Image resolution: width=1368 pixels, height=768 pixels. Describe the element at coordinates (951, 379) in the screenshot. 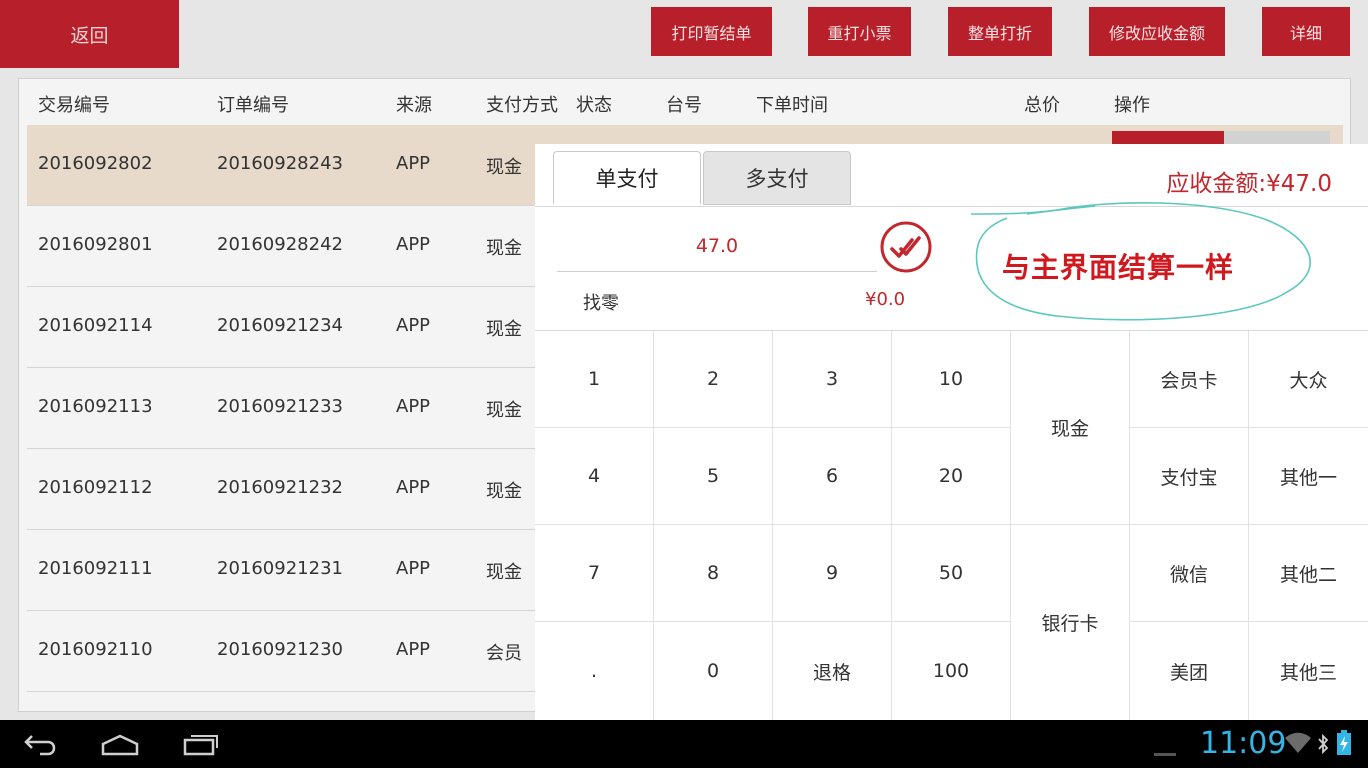

I see `key-10: 10` at that location.